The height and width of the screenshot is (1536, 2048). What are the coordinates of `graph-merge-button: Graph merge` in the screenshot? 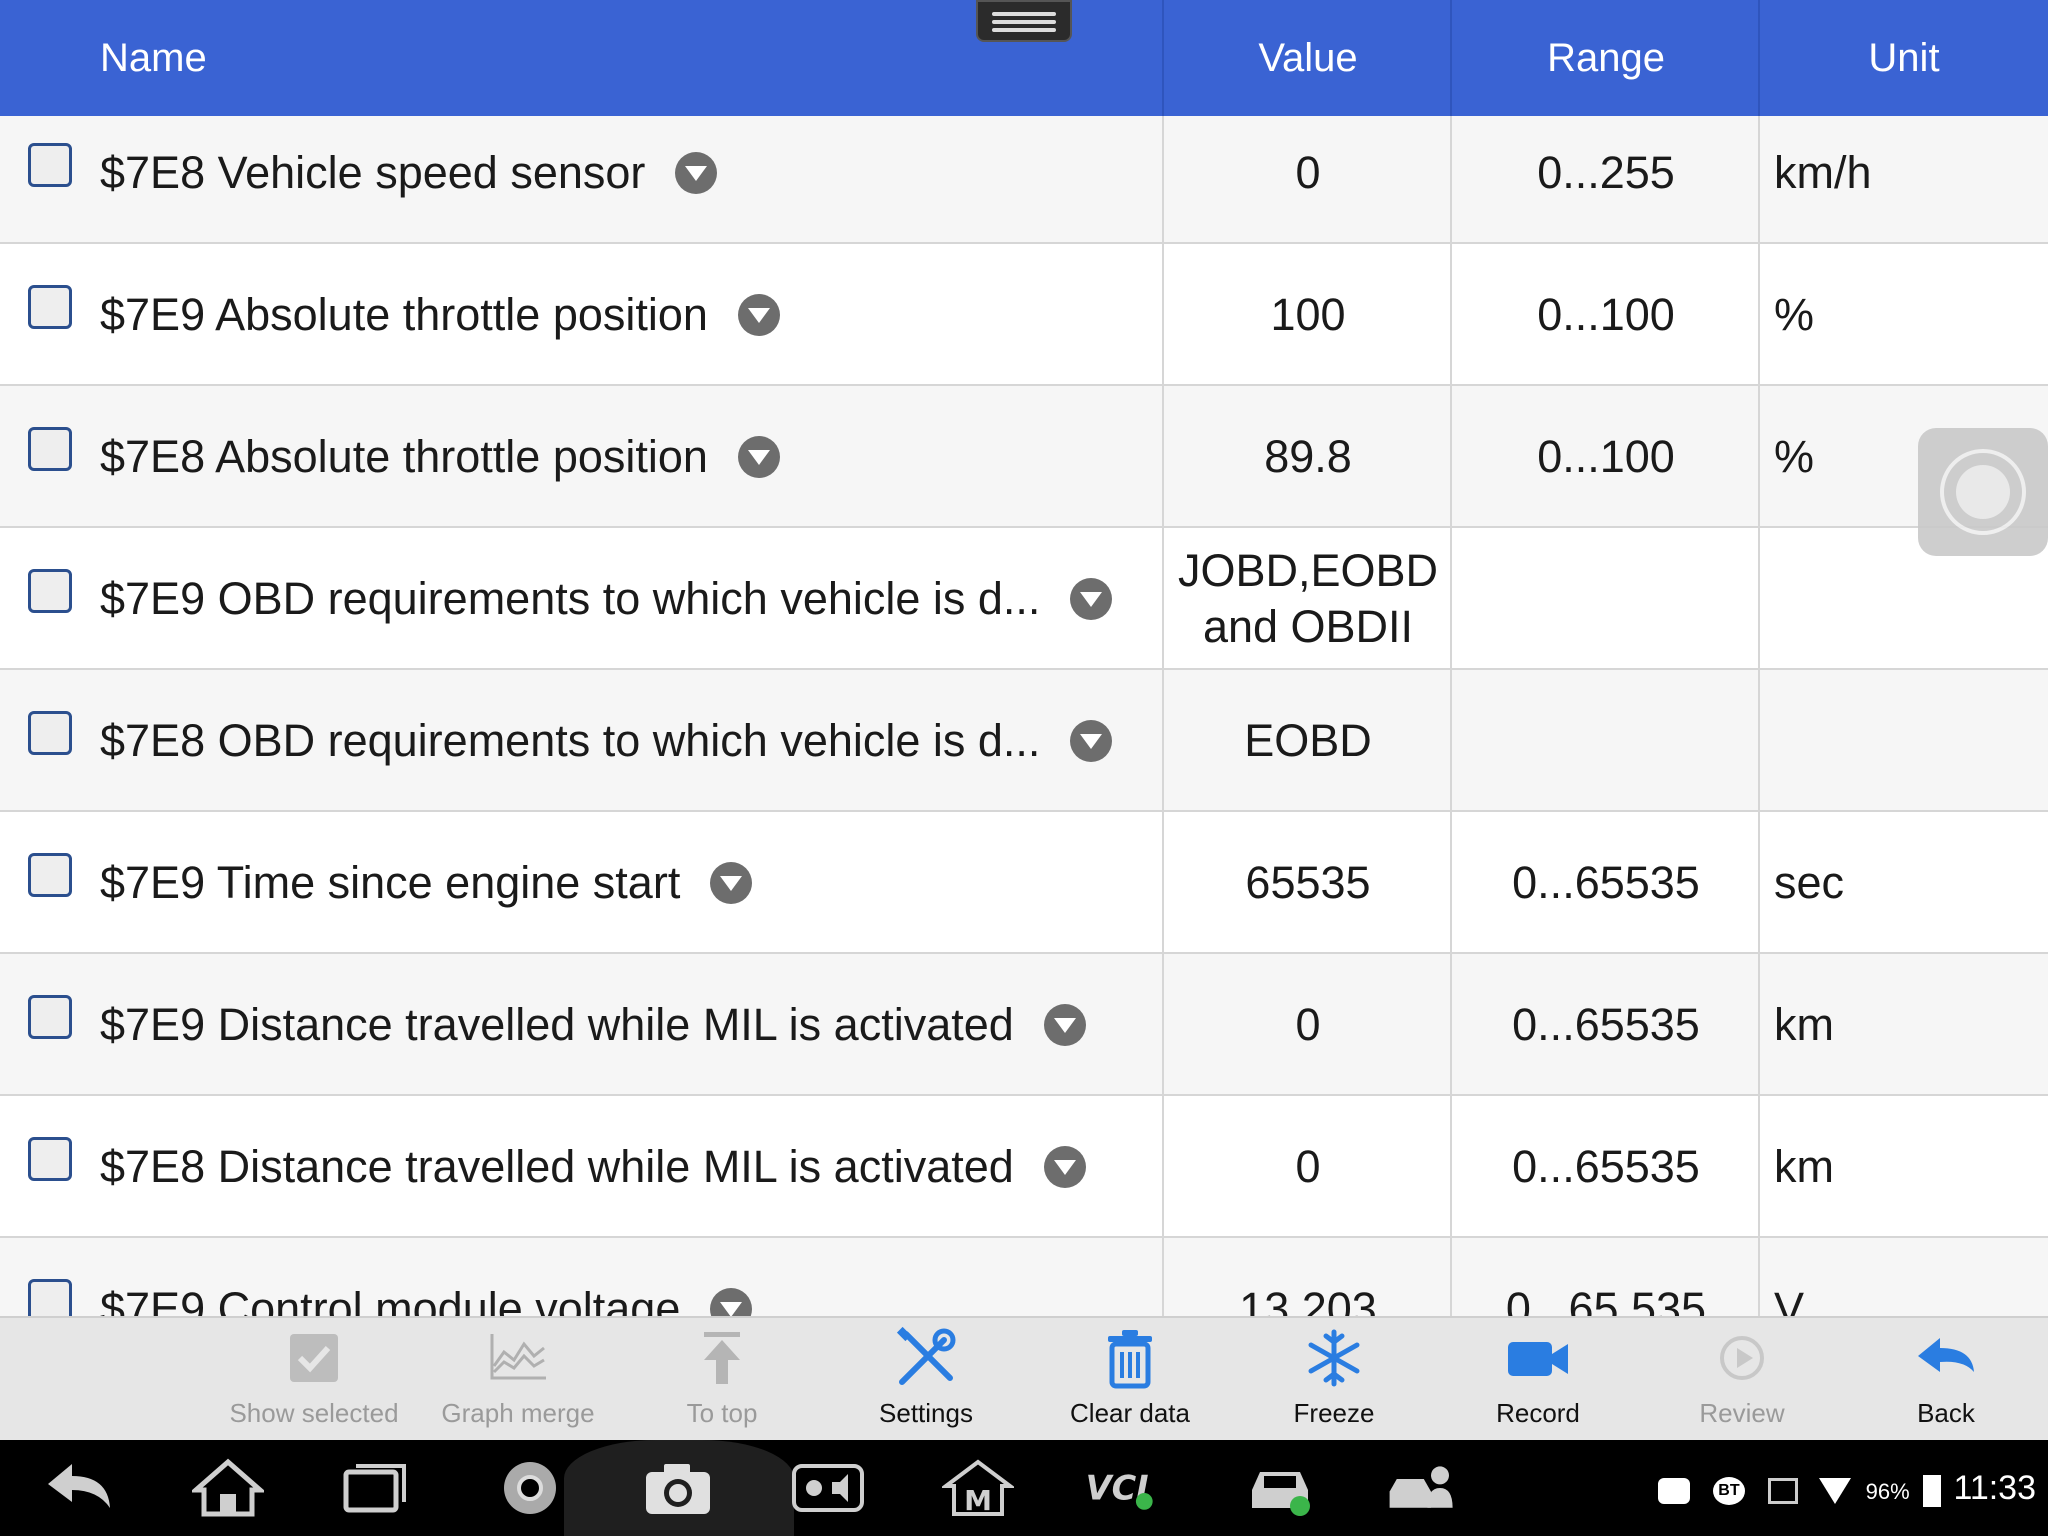 It's located at (518, 1380).